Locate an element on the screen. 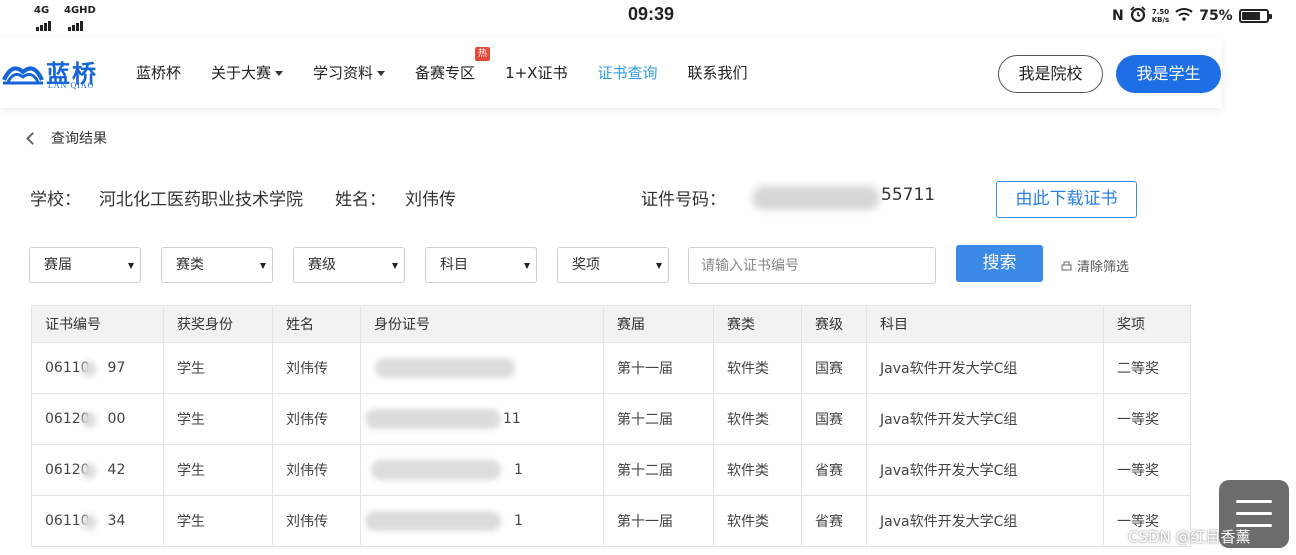 This screenshot has width=1296, height=555. nav-item-lanqiao-cup: 蓝桥杯 is located at coordinates (158, 72).